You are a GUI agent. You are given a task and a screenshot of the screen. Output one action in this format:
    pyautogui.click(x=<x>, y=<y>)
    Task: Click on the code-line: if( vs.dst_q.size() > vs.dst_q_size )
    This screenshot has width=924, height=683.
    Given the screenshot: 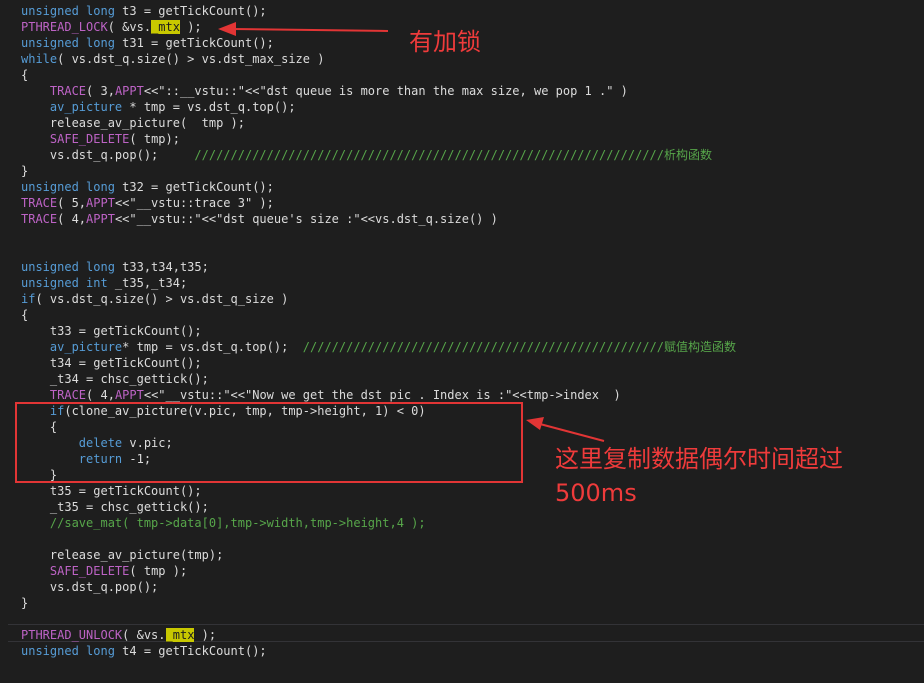 What is the action you would take?
    pyautogui.click(x=154, y=299)
    